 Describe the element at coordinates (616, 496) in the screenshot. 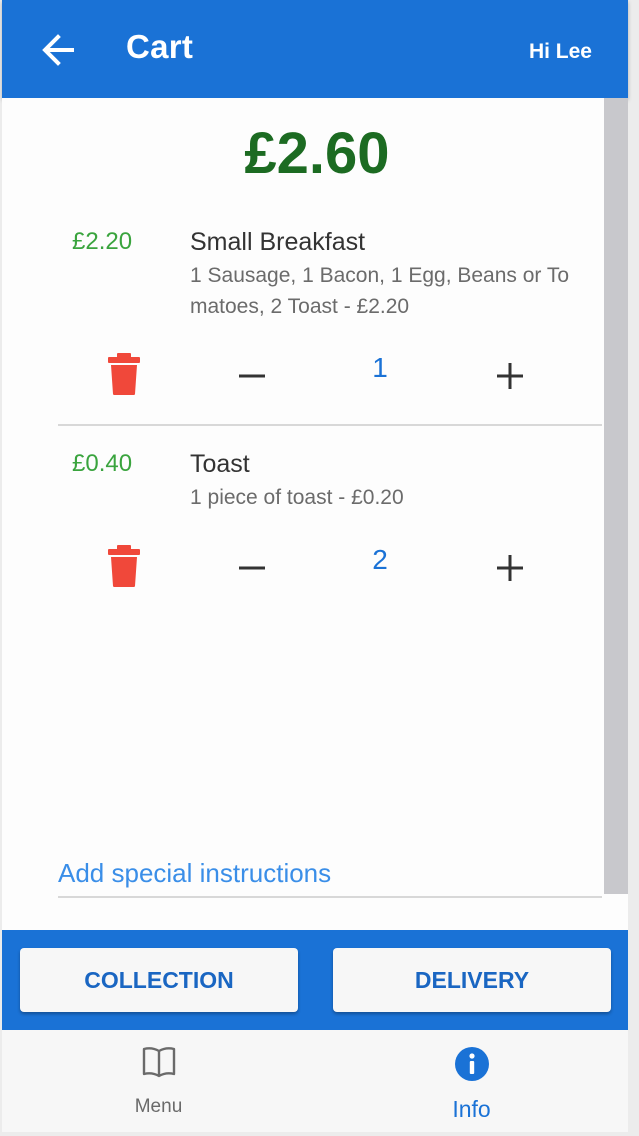

I see `scrollbar` at that location.